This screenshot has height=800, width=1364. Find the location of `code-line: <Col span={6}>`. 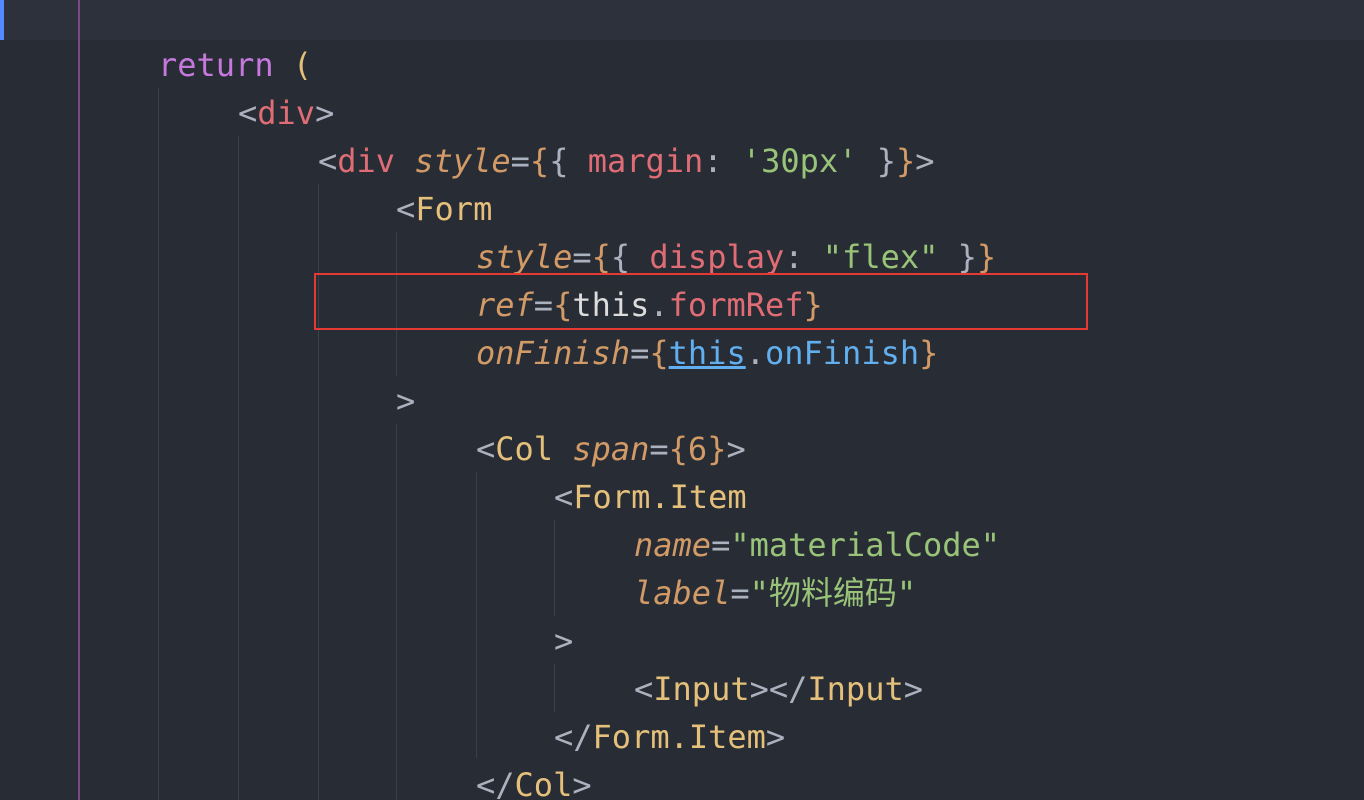

code-line: <Col span={6}> is located at coordinates (611, 449).